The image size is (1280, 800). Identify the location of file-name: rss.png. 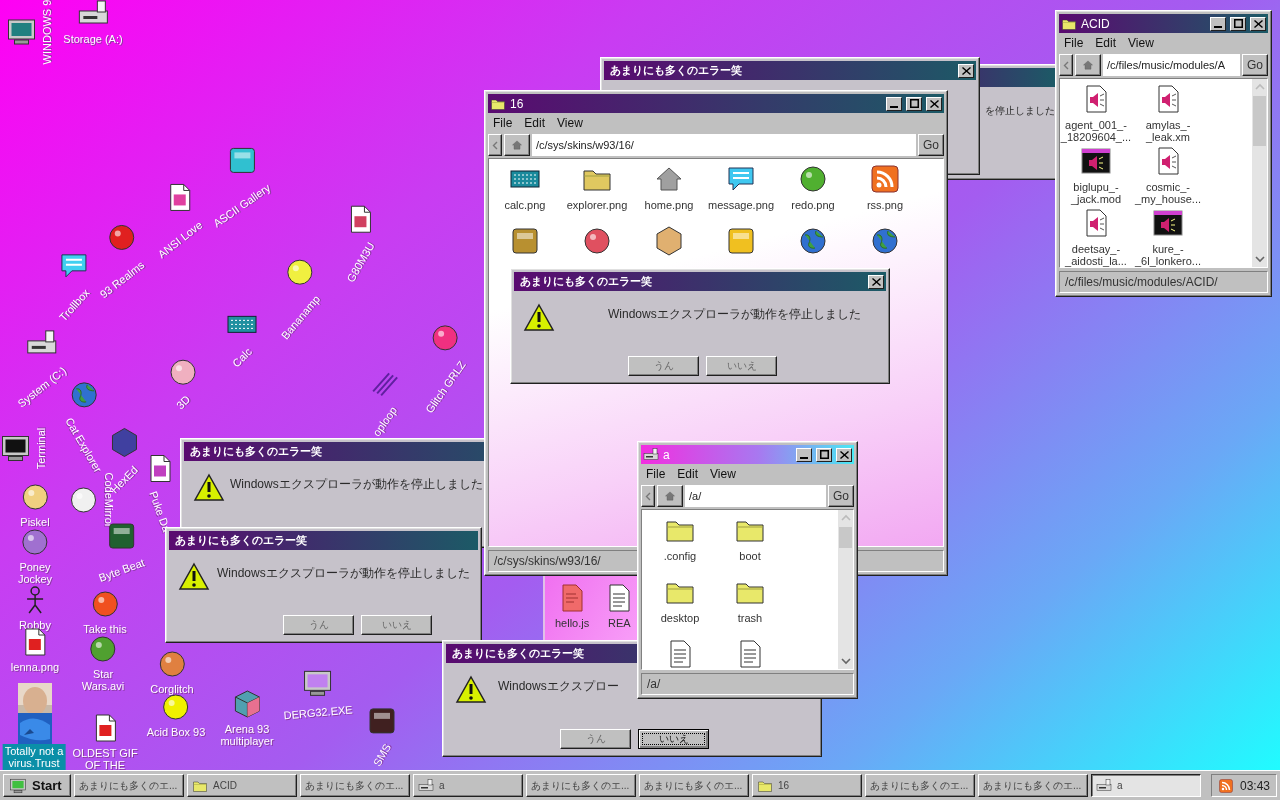
(885, 205).